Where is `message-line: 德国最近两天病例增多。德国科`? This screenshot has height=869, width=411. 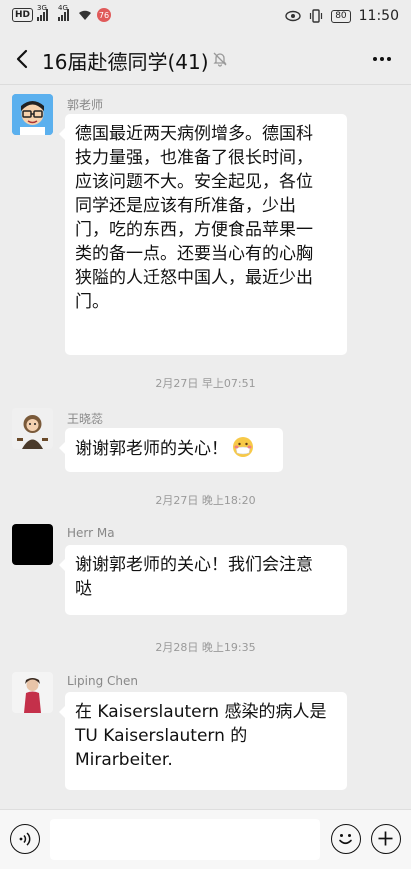 message-line: 德国最近两天病例增多。德国科 is located at coordinates (194, 134).